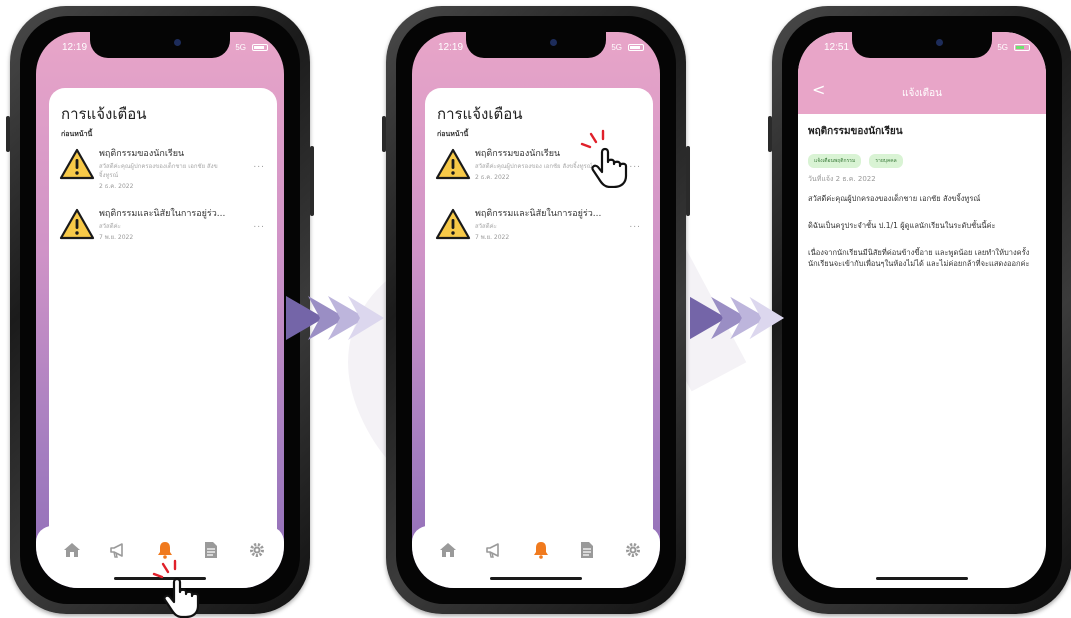 The height and width of the screenshot is (618, 1071). What do you see at coordinates (886, 161) in the screenshot?
I see `tag-badge: รายบุคคล` at bounding box center [886, 161].